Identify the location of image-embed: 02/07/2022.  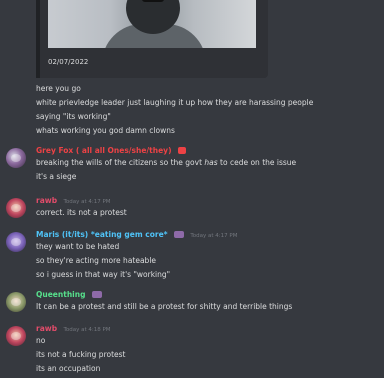
(152, 39).